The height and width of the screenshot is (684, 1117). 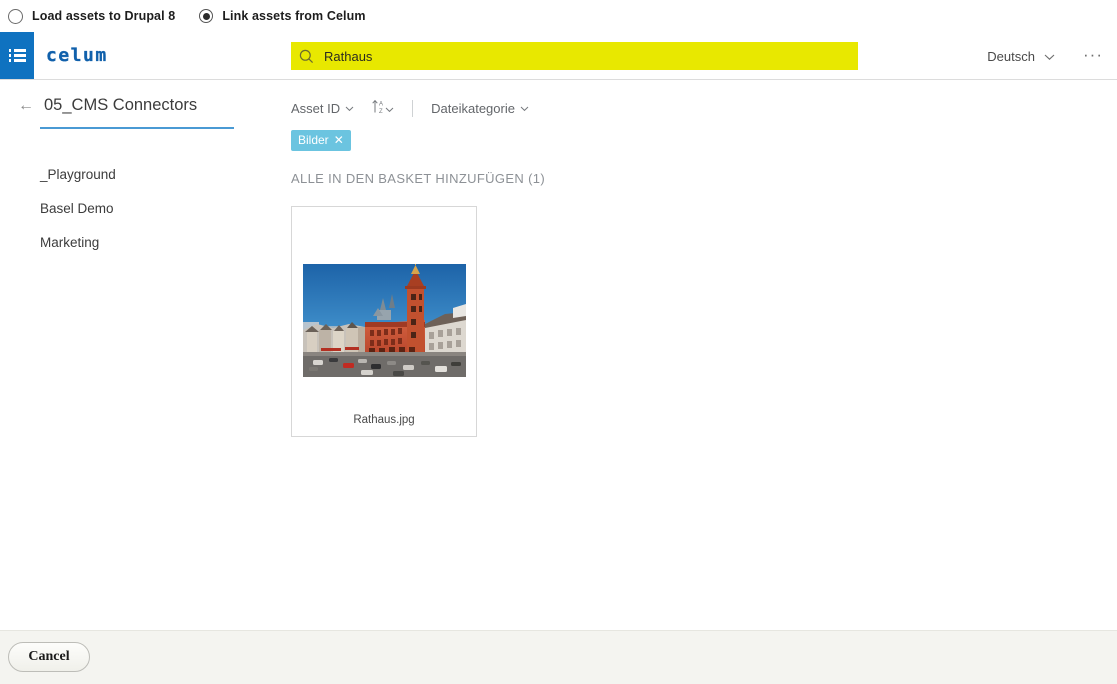 I want to click on facet-asset-id: Asset ID, so click(x=322, y=108).